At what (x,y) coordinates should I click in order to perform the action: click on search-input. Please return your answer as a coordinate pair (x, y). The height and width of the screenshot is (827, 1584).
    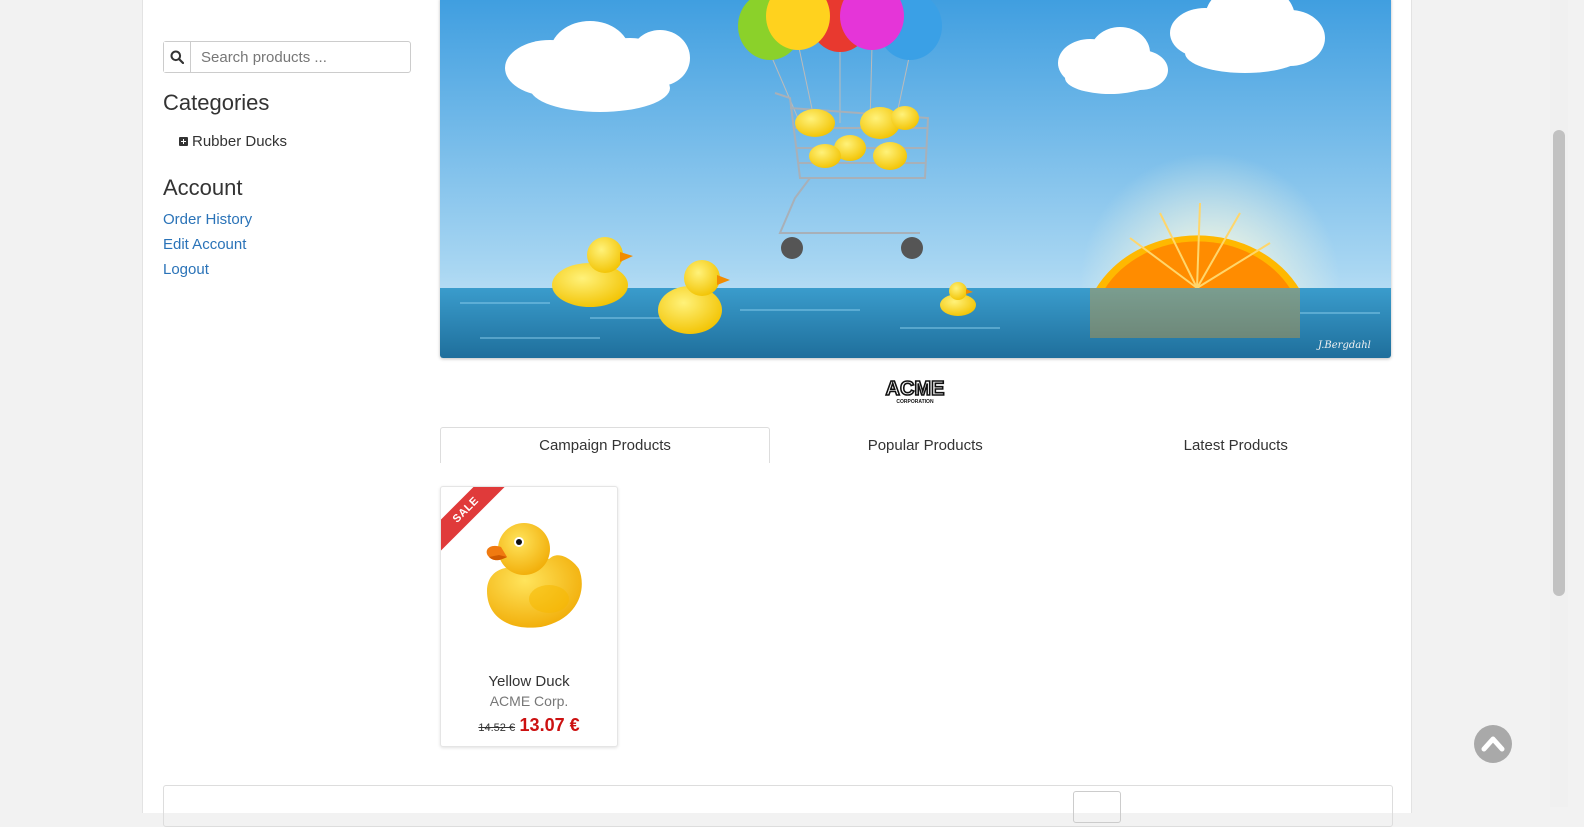
    Looking at the image, I should click on (300, 57).